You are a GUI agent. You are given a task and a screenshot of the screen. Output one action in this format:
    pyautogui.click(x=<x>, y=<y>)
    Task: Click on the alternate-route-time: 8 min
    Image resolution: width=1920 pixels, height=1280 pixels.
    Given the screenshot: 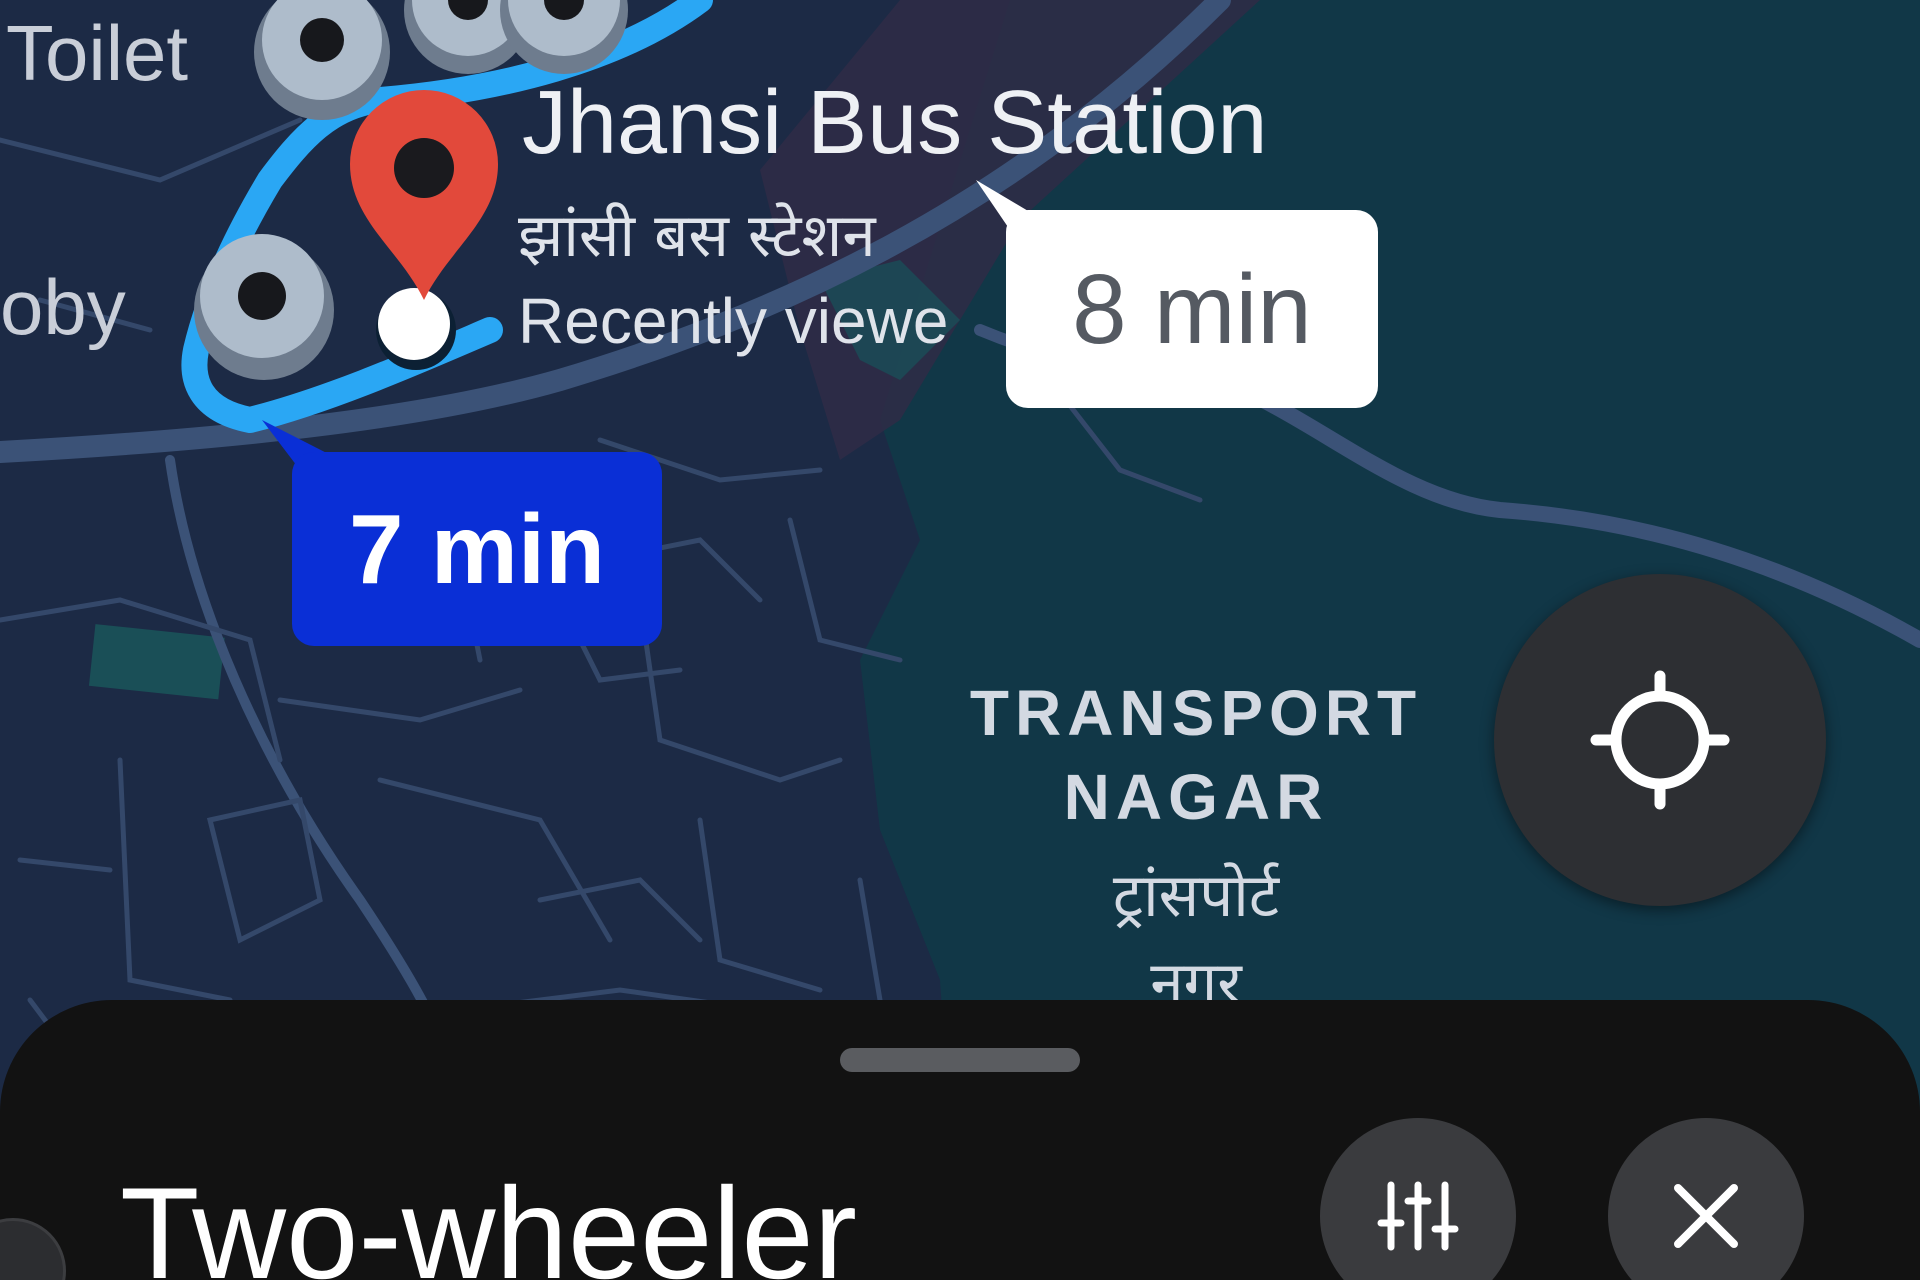 What is the action you would take?
    pyautogui.click(x=1192, y=308)
    